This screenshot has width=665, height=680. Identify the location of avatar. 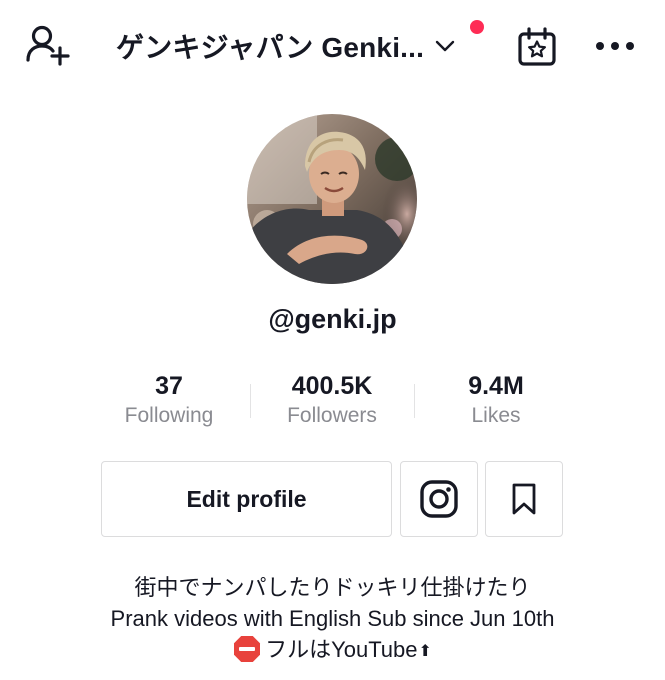
(332, 199).